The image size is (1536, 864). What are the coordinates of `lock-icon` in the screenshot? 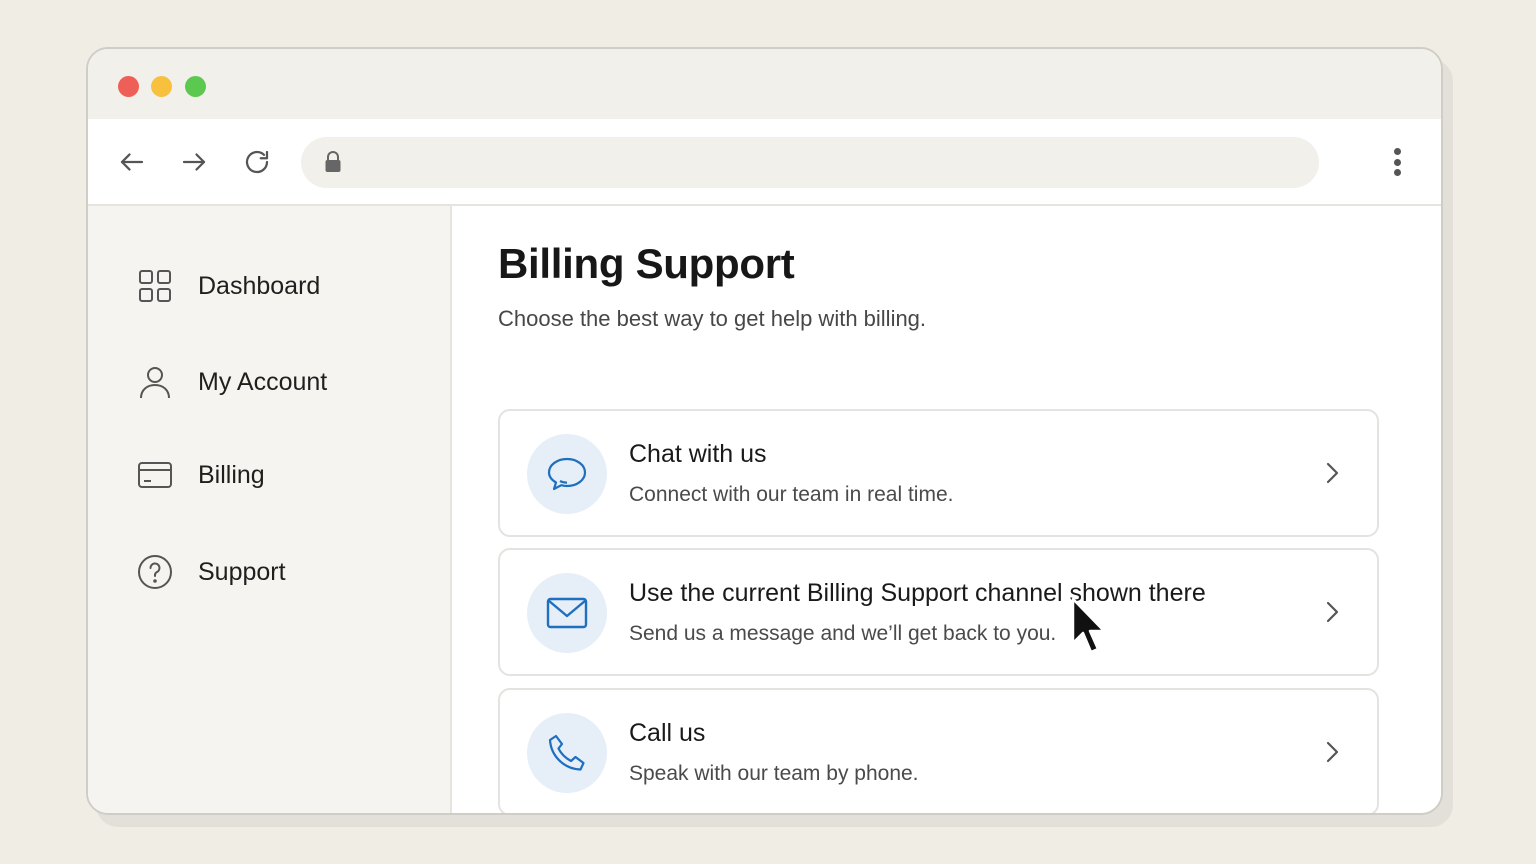 It's located at (333, 161).